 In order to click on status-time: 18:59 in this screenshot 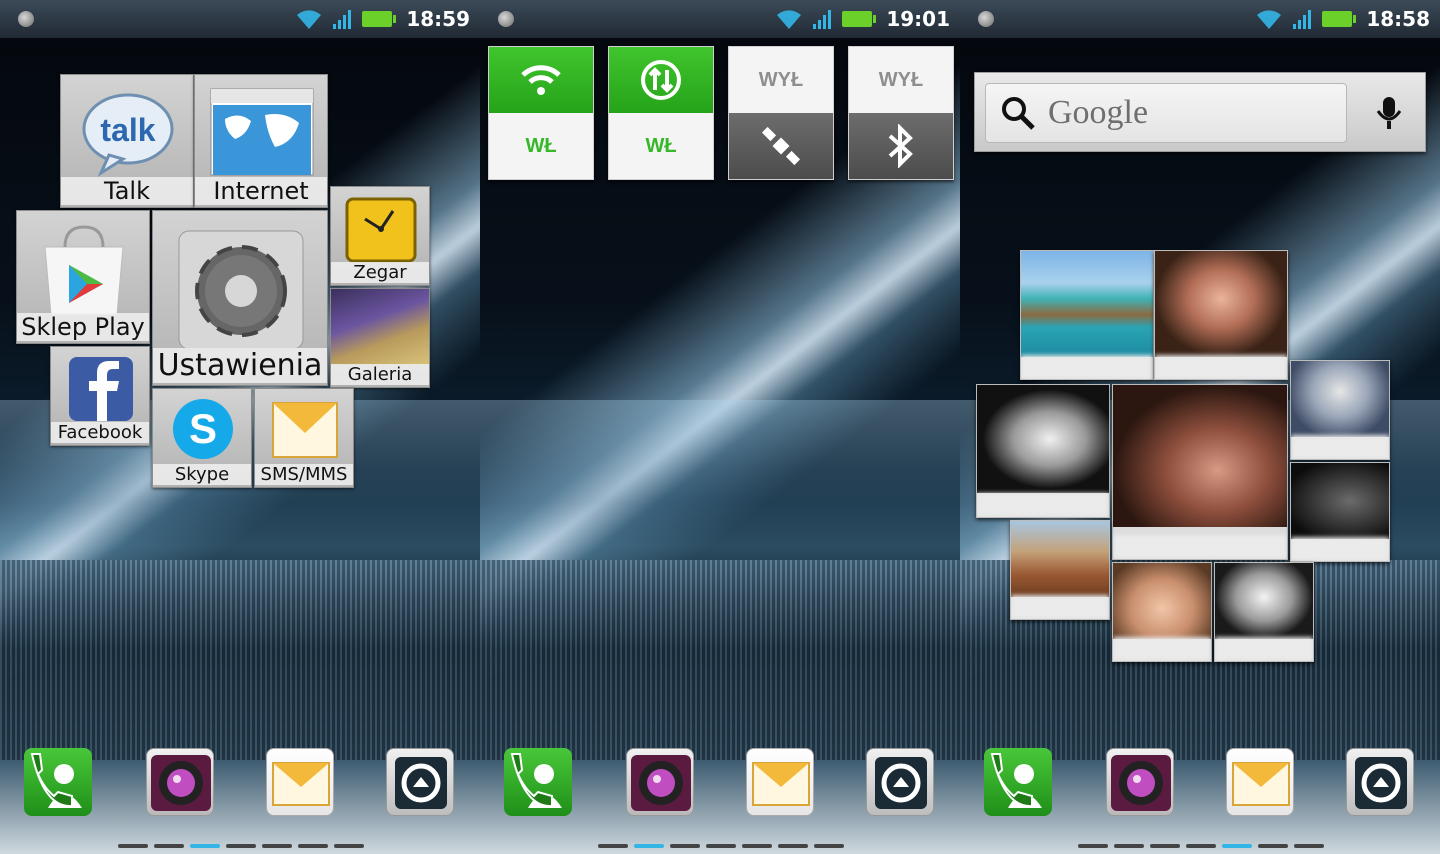, I will do `click(438, 19)`.